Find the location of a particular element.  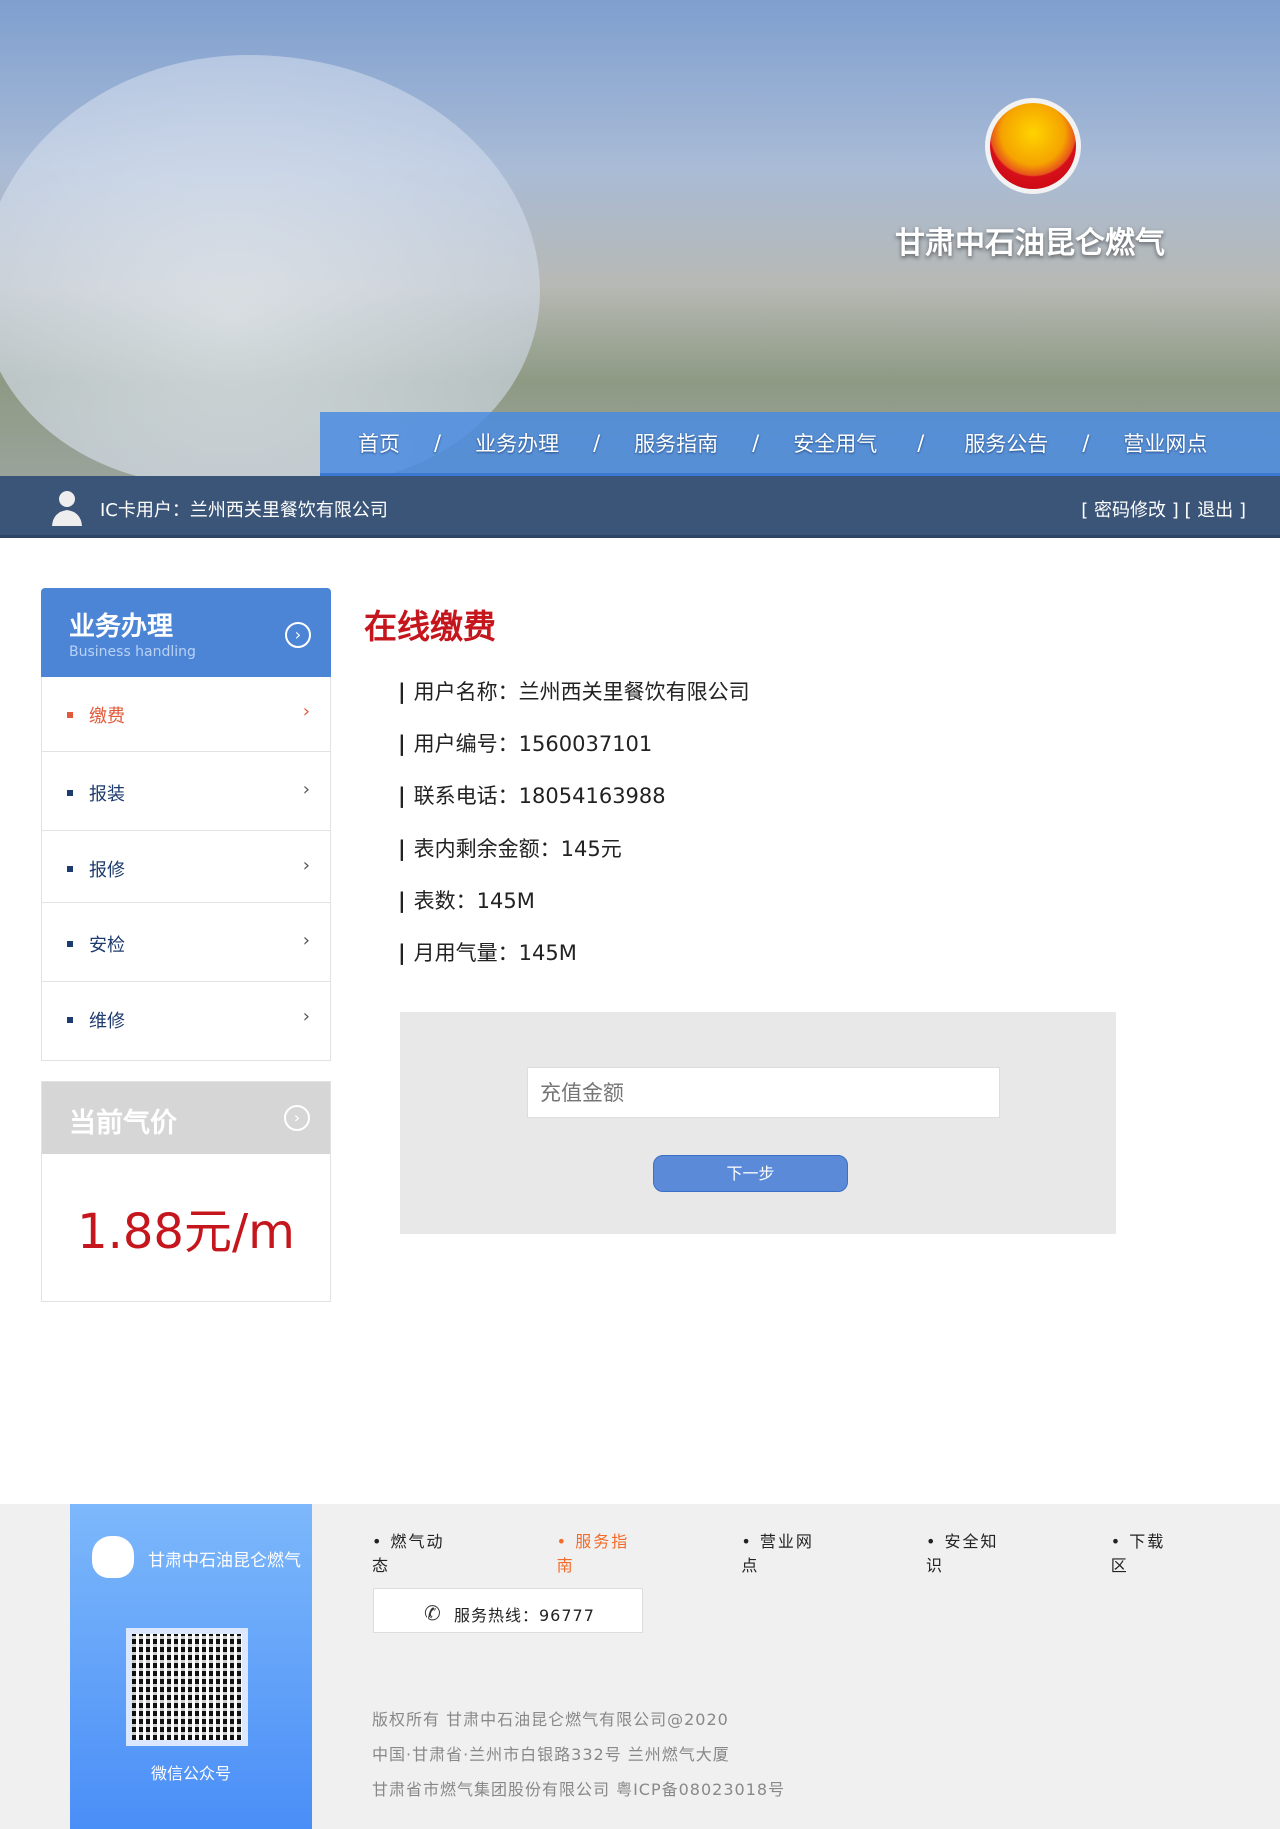

user-bar: IC卡用户：兰州西关里餐饮有限公司 [ 密码修改 ] [ 退出 ] is located at coordinates (640, 507).